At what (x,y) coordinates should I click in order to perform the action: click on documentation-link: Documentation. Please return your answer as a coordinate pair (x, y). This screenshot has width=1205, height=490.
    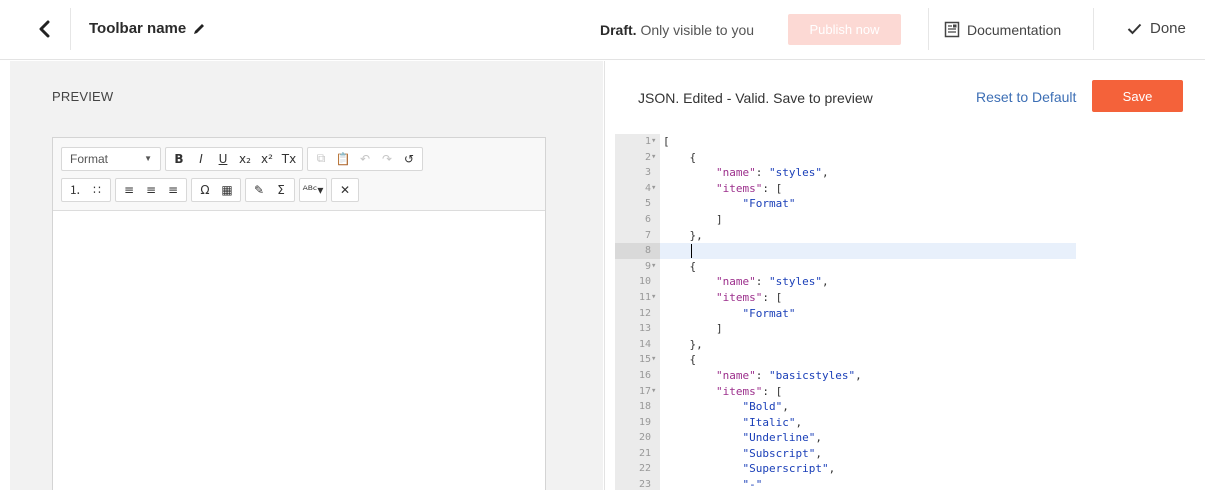
    Looking at the image, I should click on (1002, 29).